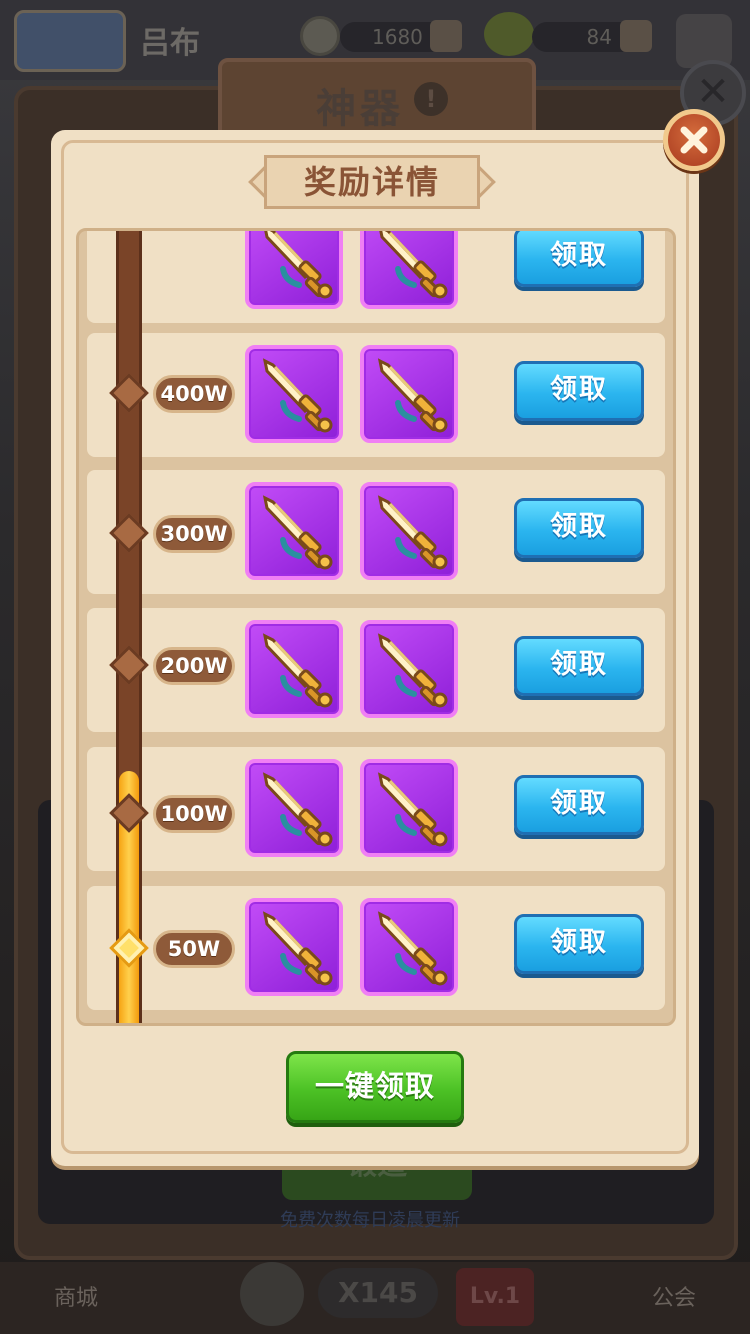  I want to click on claim-all-button: 一键领取, so click(375, 1087).